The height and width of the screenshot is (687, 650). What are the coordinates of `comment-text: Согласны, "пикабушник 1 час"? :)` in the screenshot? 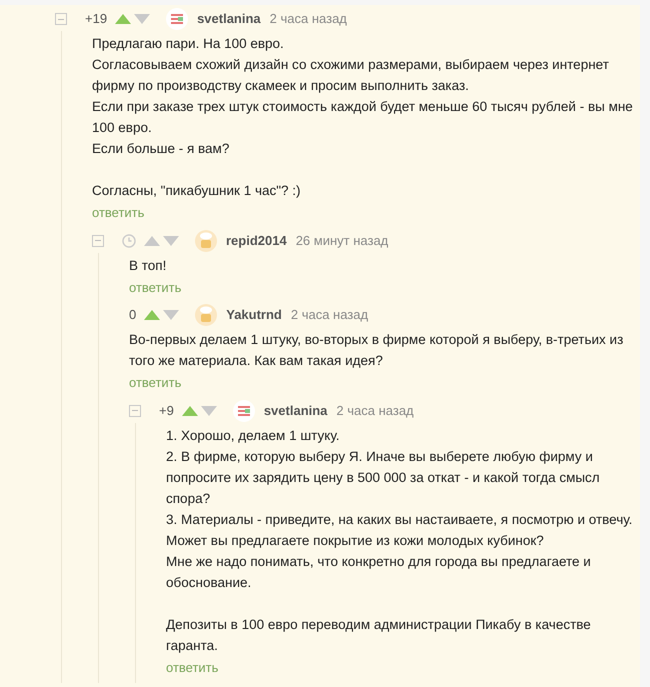 It's located at (197, 191).